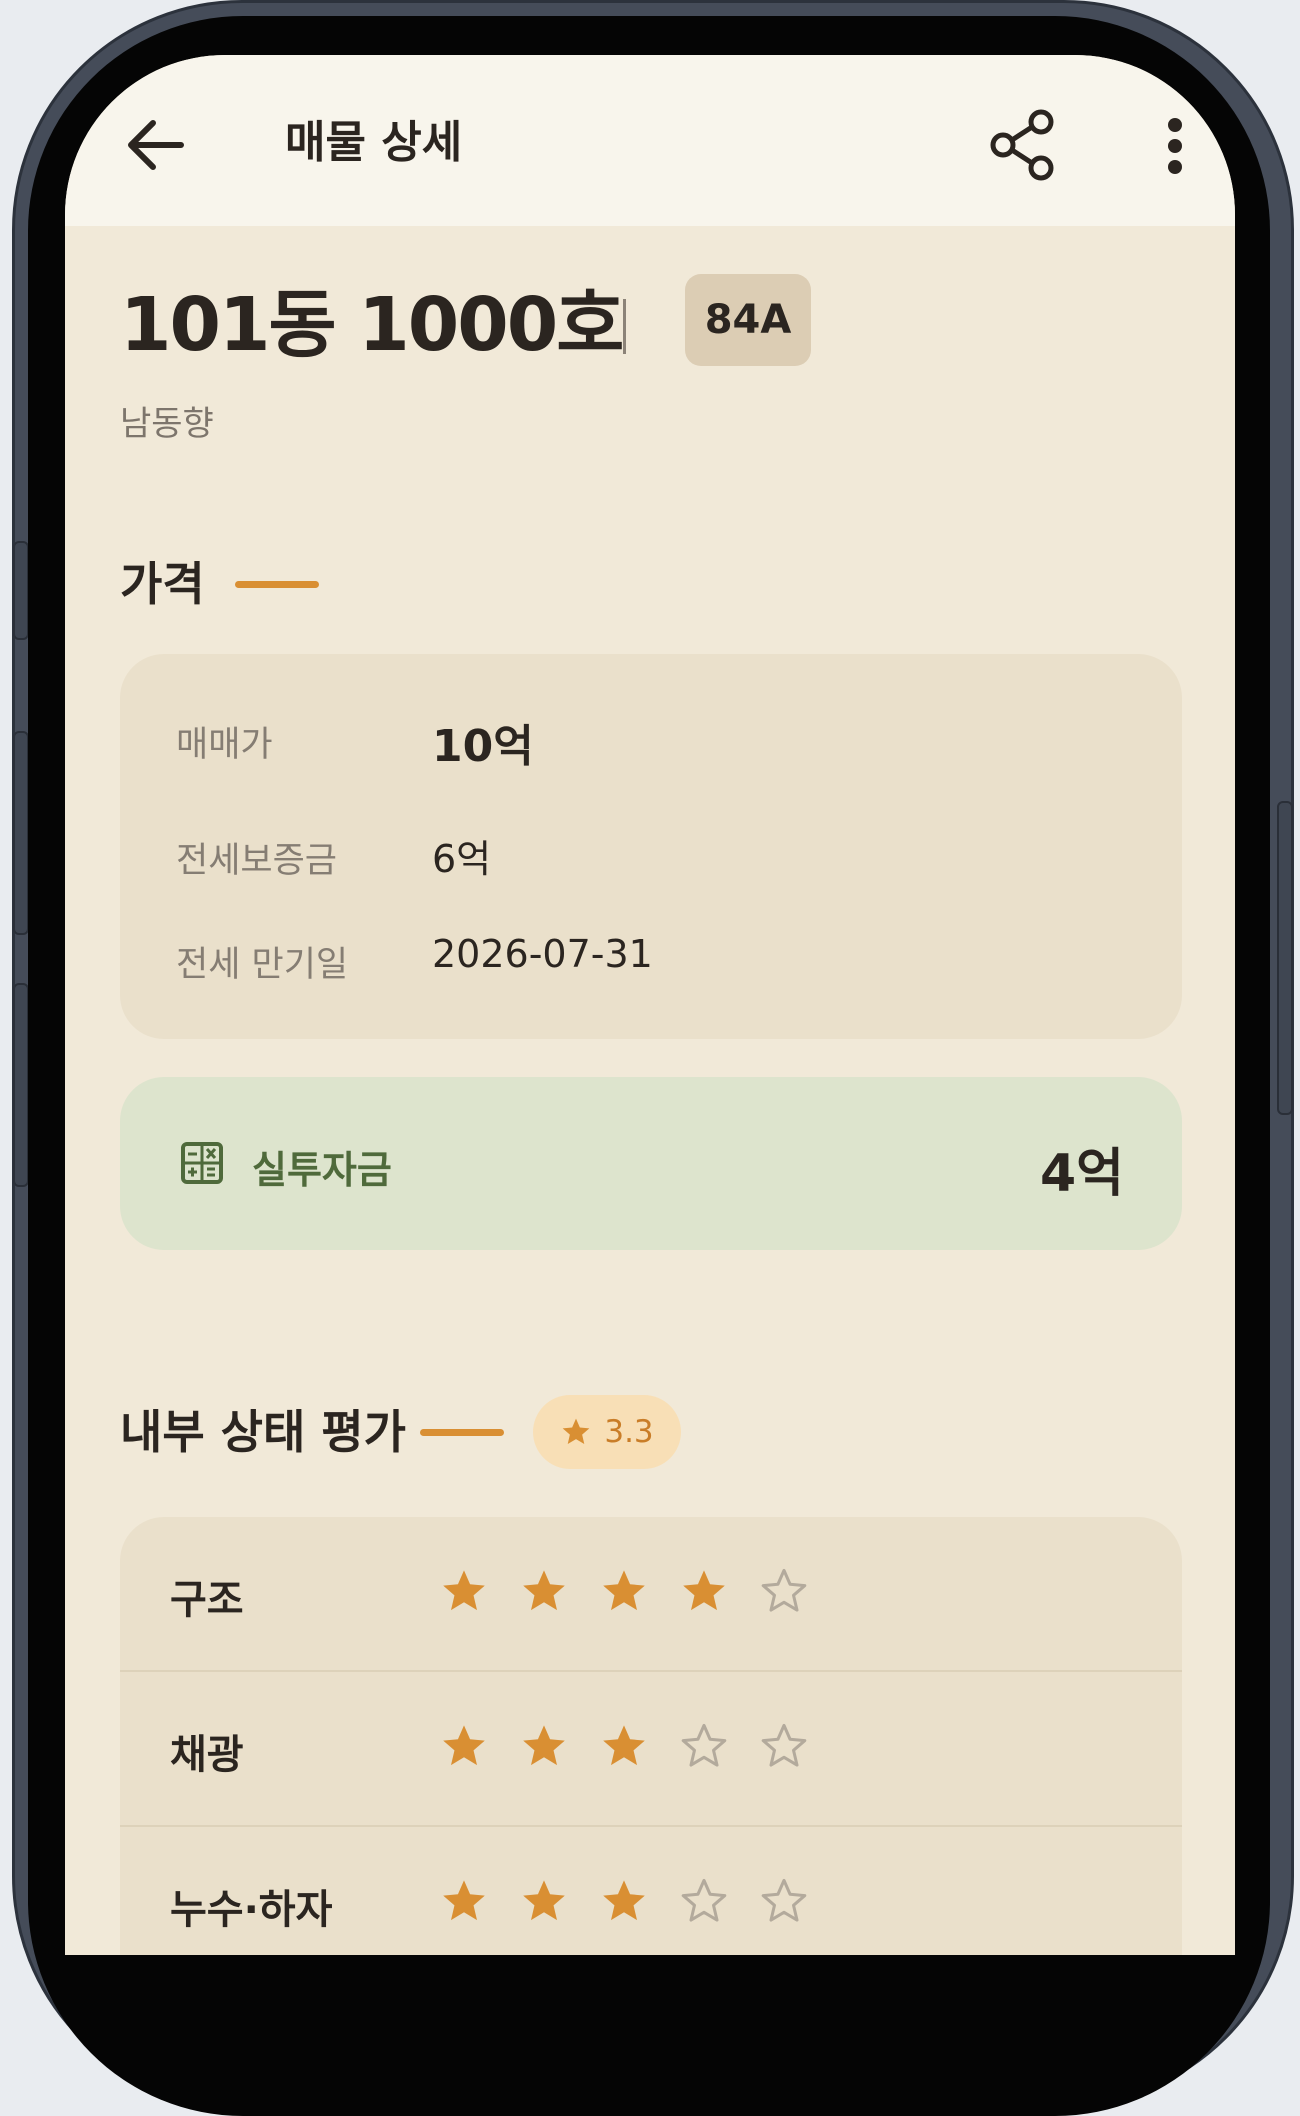  I want to click on power-button, so click(1285, 958).